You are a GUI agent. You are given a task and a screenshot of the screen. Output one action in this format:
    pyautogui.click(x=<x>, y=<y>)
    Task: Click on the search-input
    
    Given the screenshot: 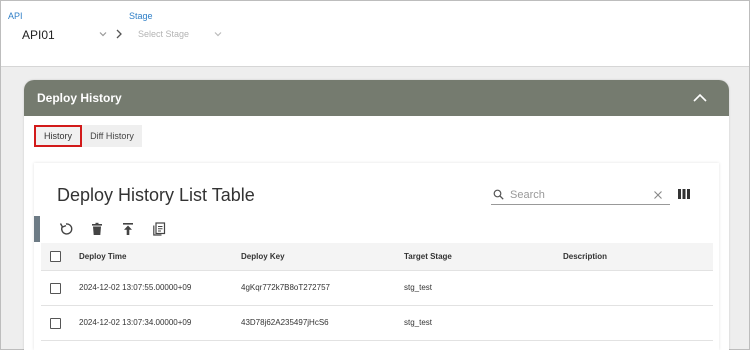 What is the action you would take?
    pyautogui.click(x=577, y=195)
    